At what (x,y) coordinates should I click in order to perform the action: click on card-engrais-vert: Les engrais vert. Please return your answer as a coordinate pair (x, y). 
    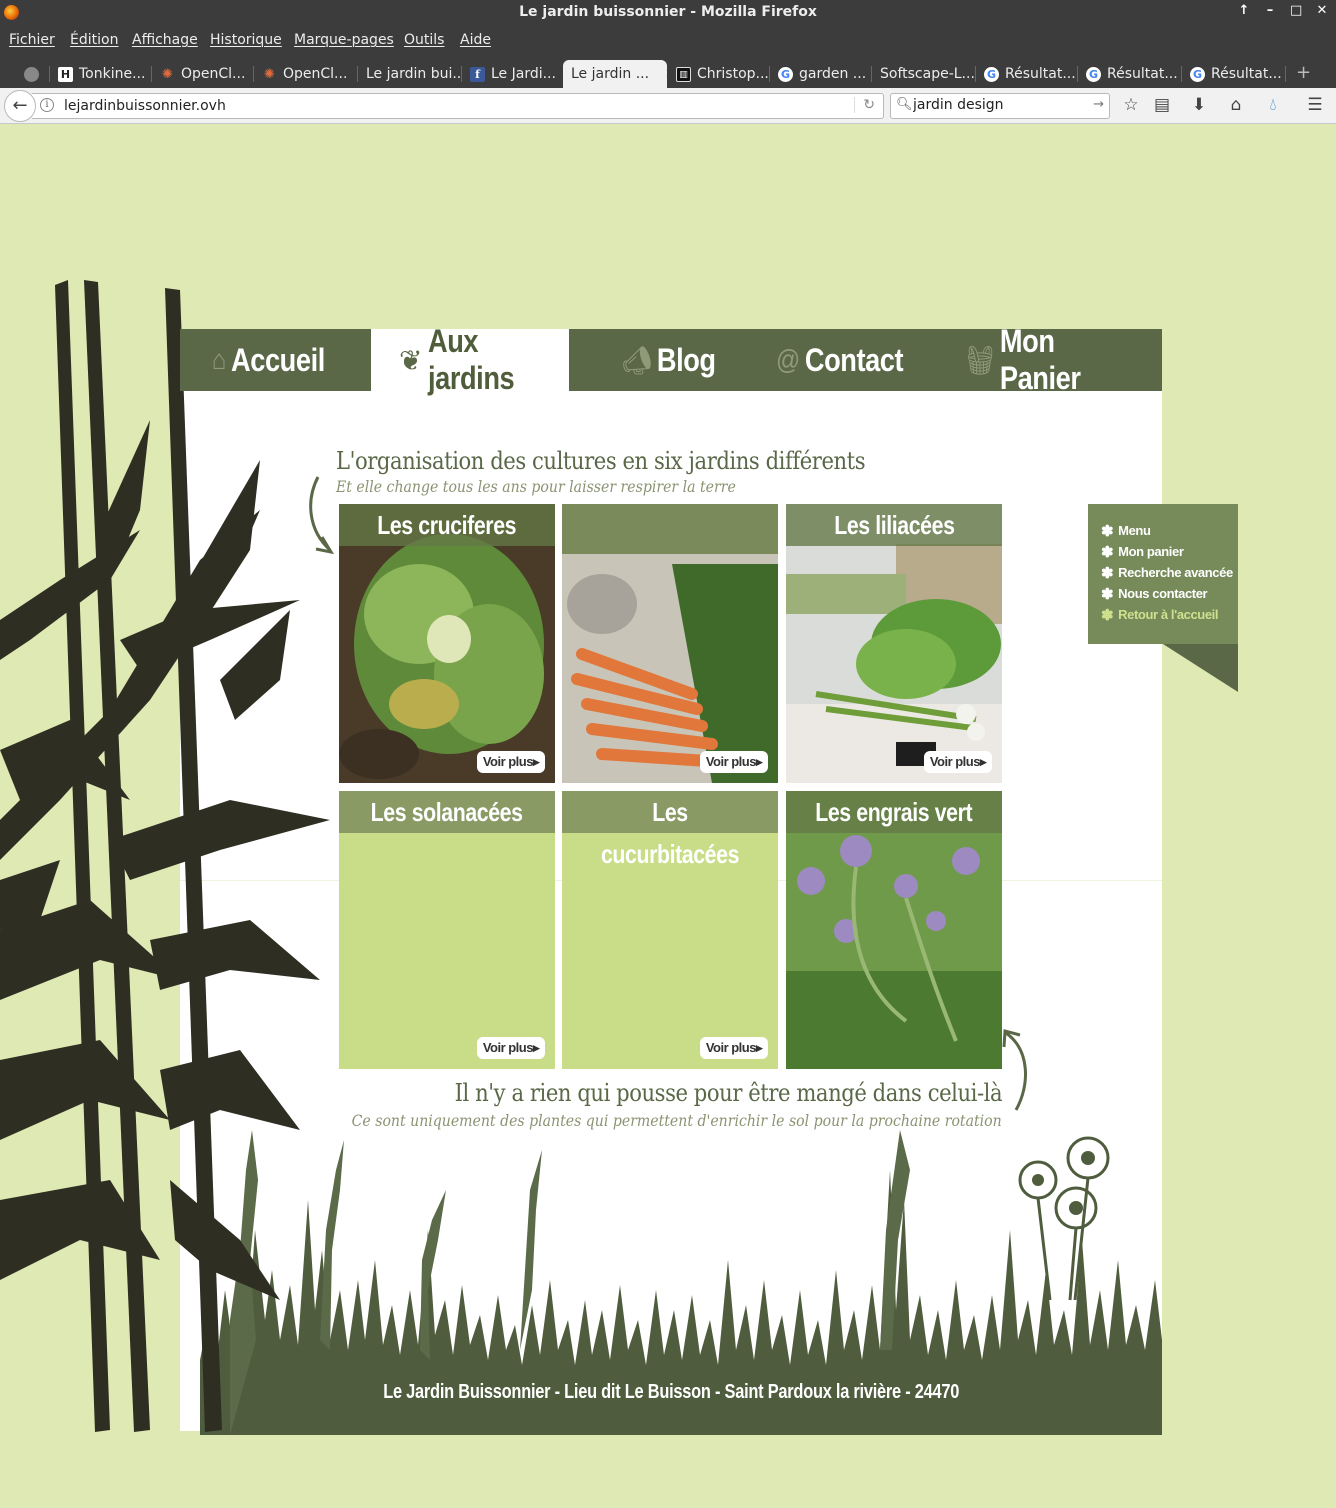
    Looking at the image, I should click on (894, 930).